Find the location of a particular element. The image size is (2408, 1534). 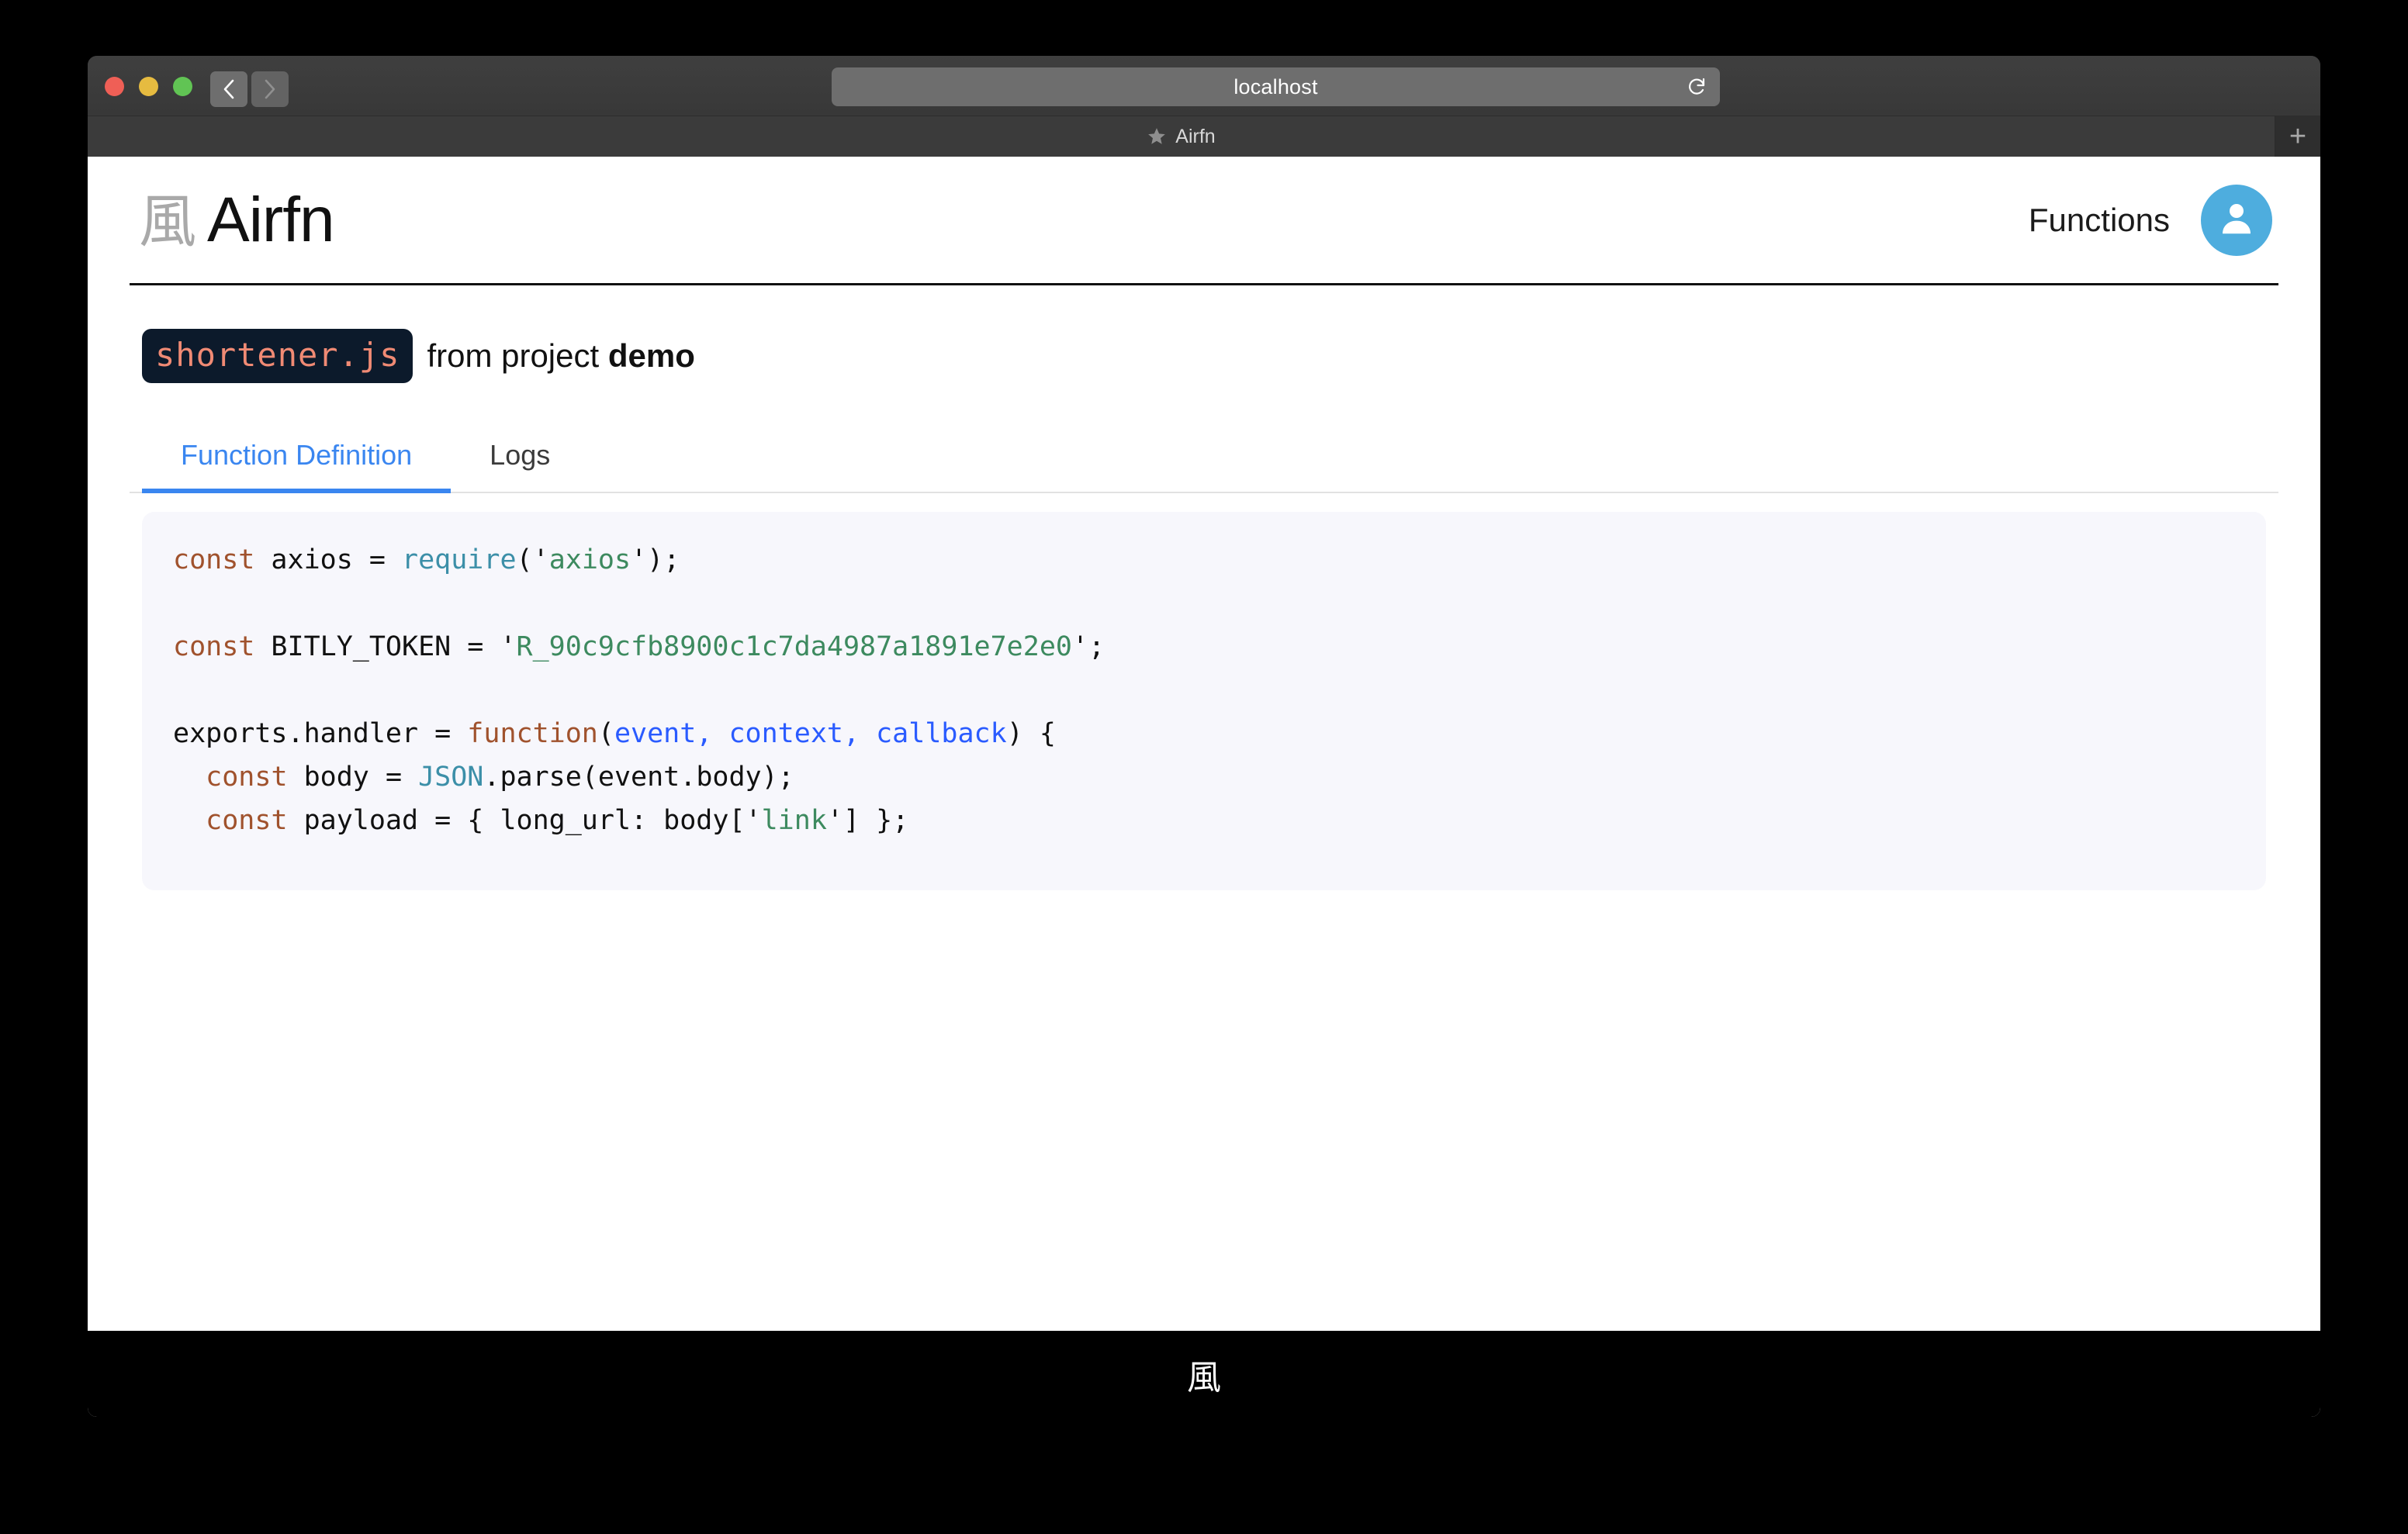

file-name-badge: shortener.js is located at coordinates (277, 356).